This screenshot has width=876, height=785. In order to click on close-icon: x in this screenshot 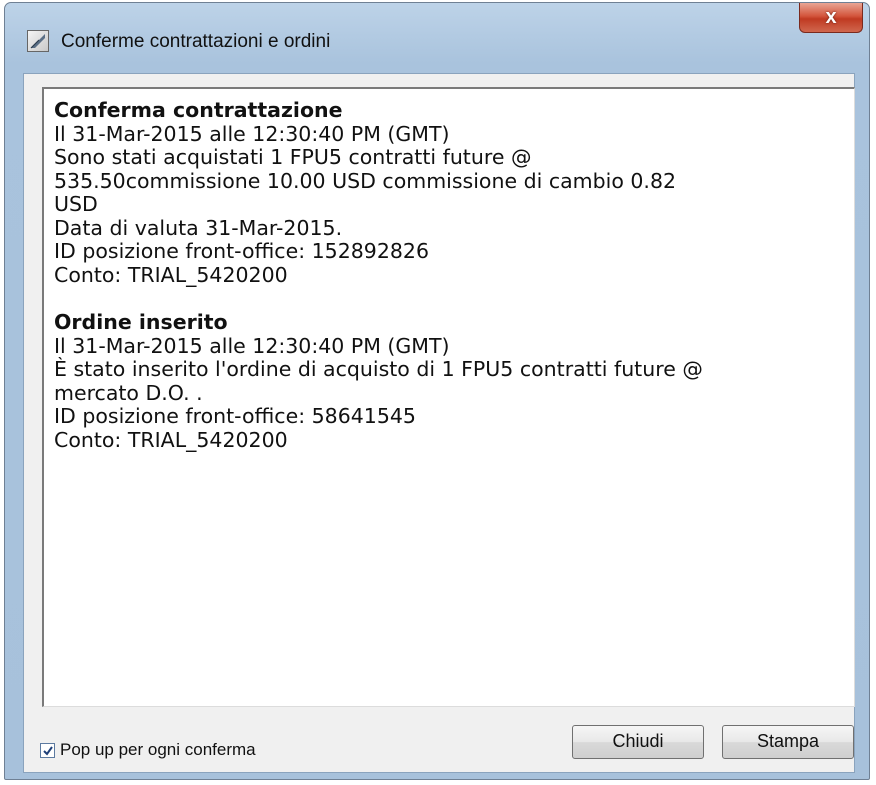, I will do `click(831, 17)`.